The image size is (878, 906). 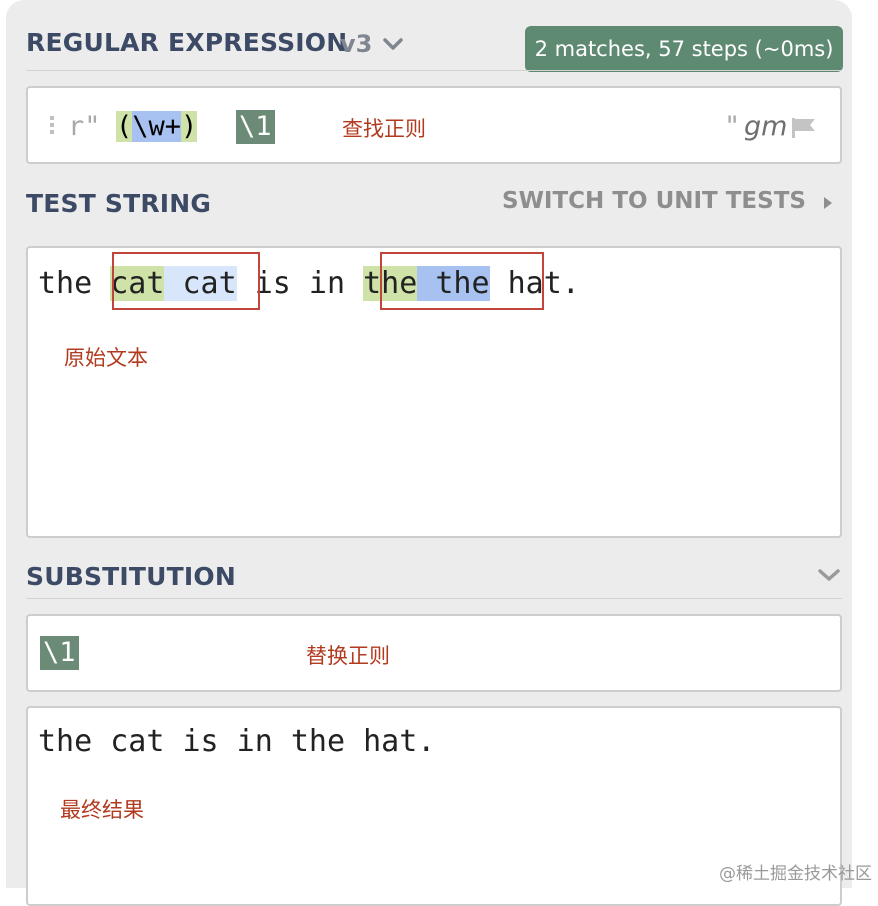 What do you see at coordinates (84, 127) in the screenshot?
I see `delimiter-open: r"` at bounding box center [84, 127].